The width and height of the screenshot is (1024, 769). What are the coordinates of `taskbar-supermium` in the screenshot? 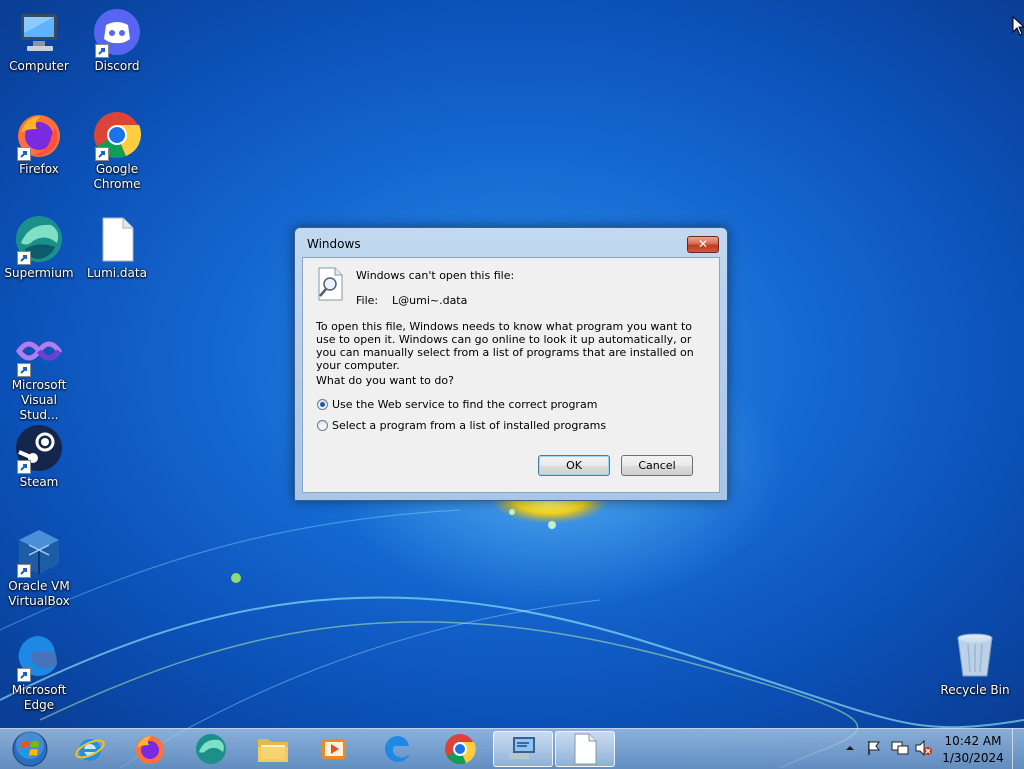 It's located at (211, 749).